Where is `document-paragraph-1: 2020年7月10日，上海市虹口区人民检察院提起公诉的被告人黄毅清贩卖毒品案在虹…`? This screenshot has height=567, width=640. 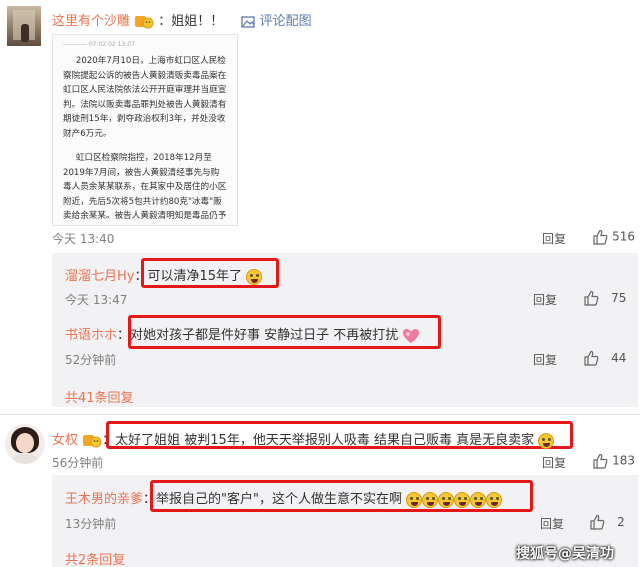
document-paragraph-1: 2020年7月10日，上海市虹口区人民检察院提起公诉的被告人黄毅清贩卖毒品案在虹… is located at coordinates (145, 97).